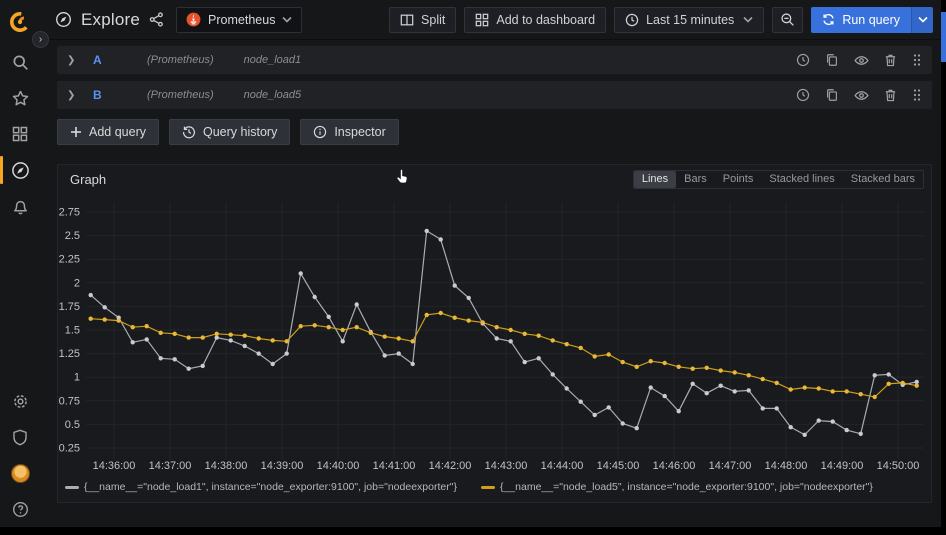  I want to click on query-history-button: Query history, so click(229, 132).